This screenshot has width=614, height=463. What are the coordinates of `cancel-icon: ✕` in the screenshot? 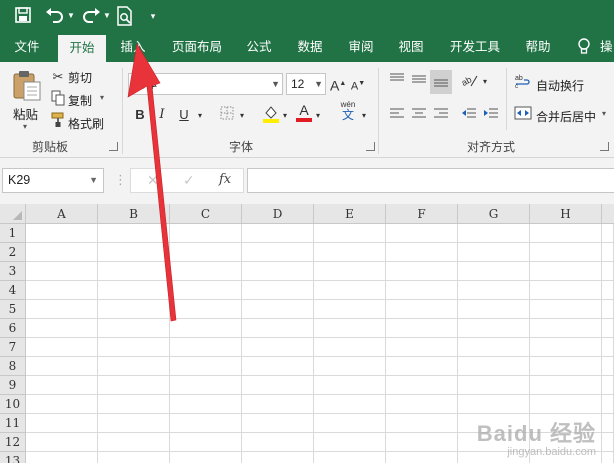 It's located at (153, 180).